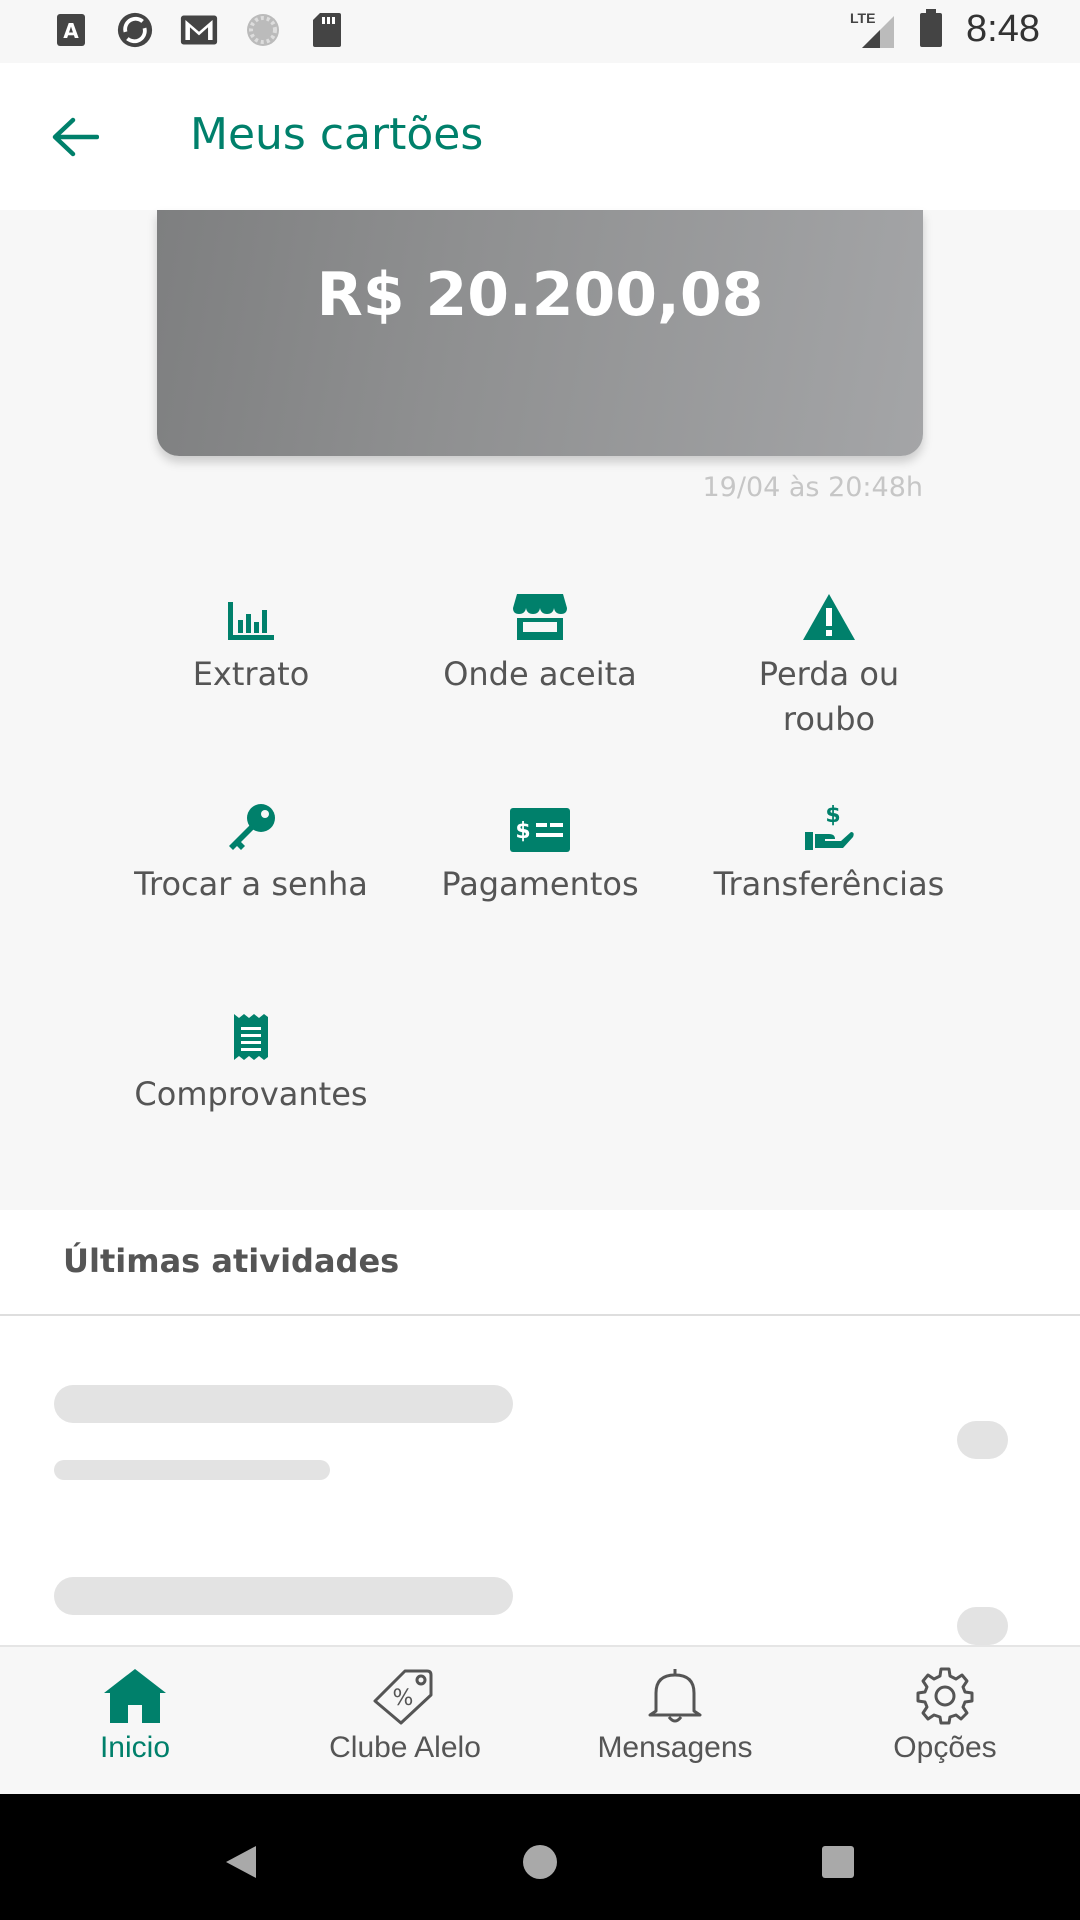  What do you see at coordinates (540, 295) in the screenshot?
I see `card-balance: R$ 20.200,08` at bounding box center [540, 295].